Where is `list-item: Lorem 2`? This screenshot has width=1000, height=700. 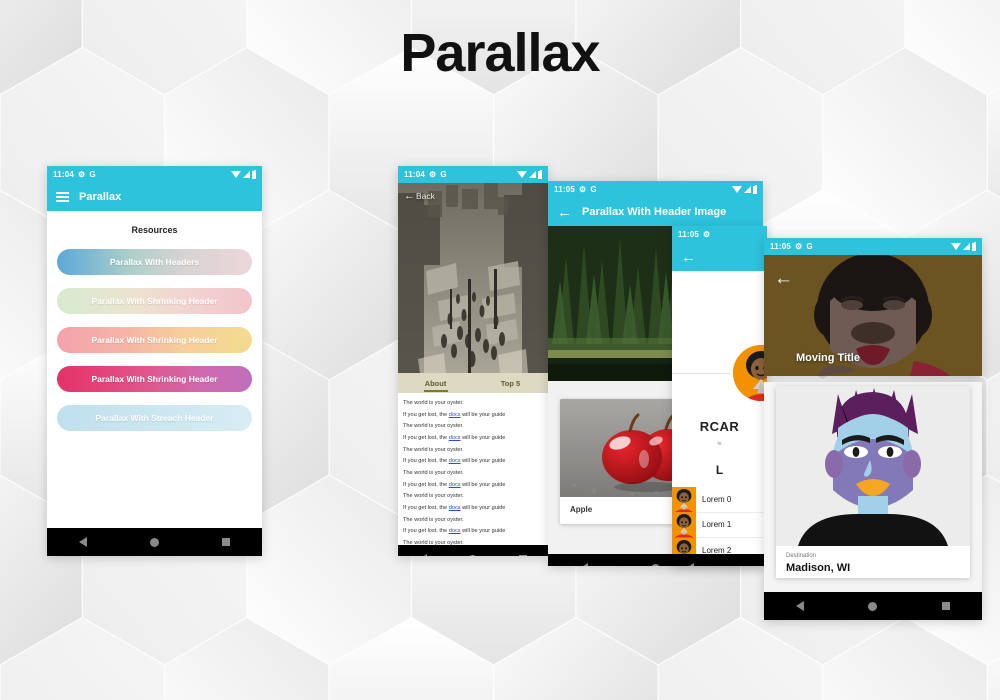
list-item: Lorem 2 is located at coordinates (719, 545).